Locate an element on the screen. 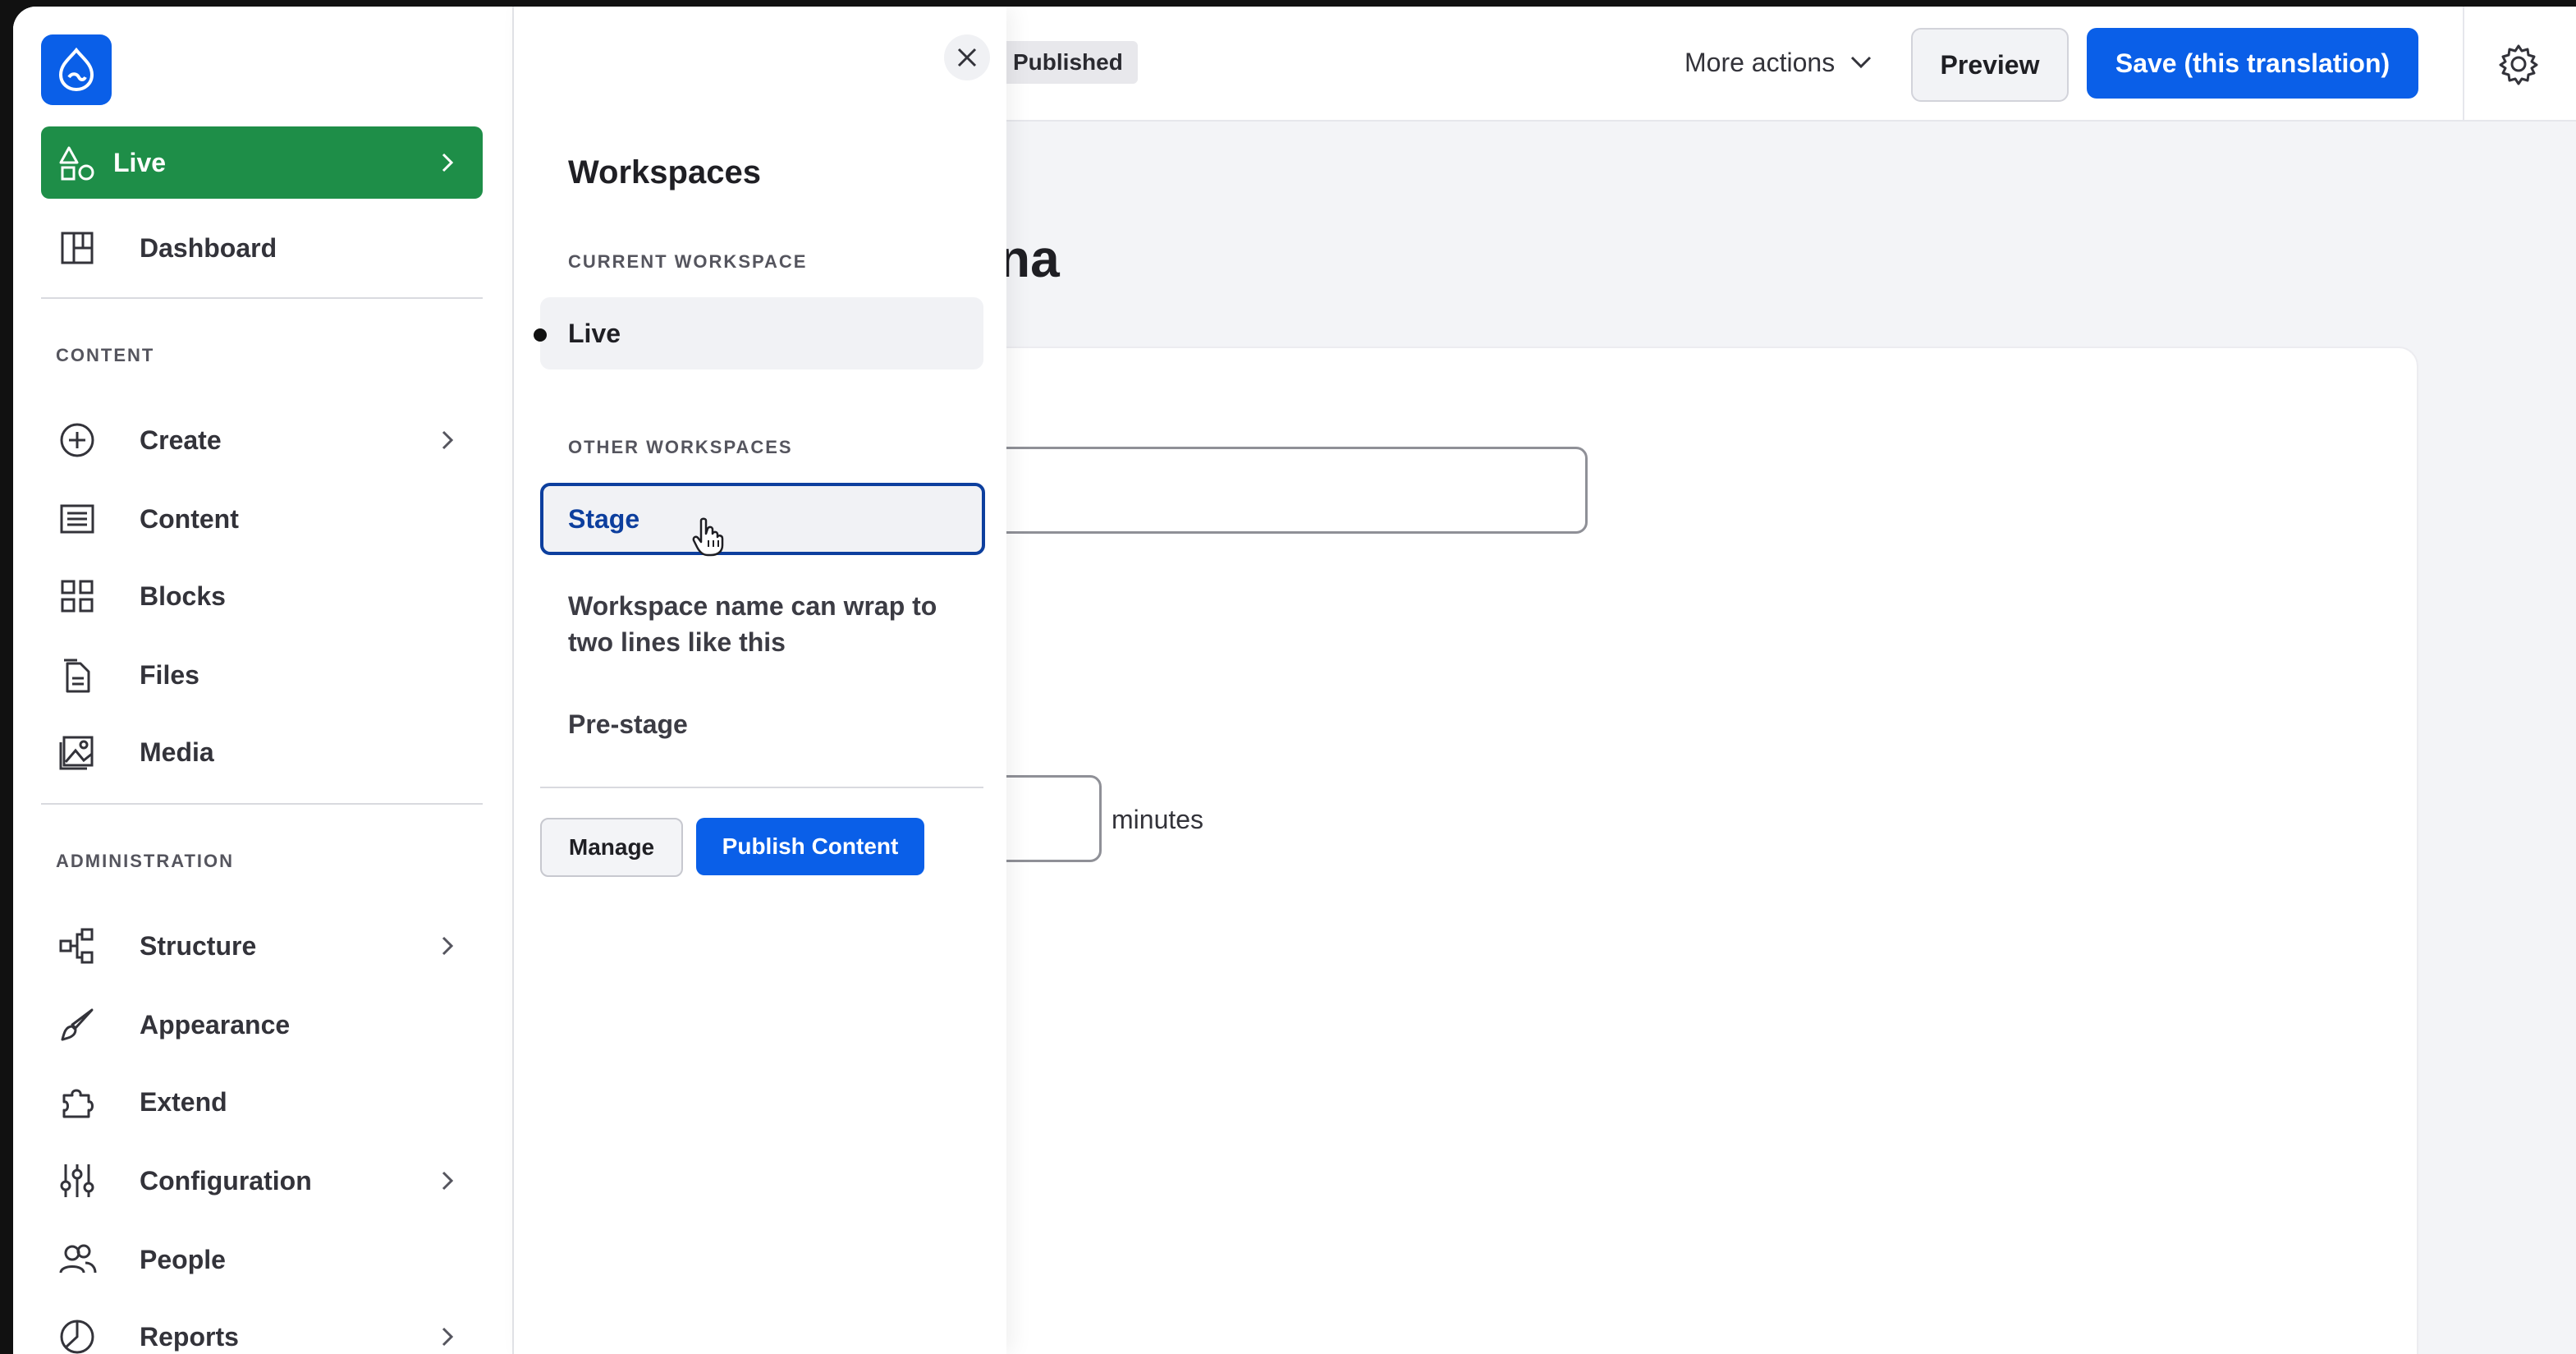 The height and width of the screenshot is (1354, 2576). publish-content-button: Publish Content is located at coordinates (810, 847).